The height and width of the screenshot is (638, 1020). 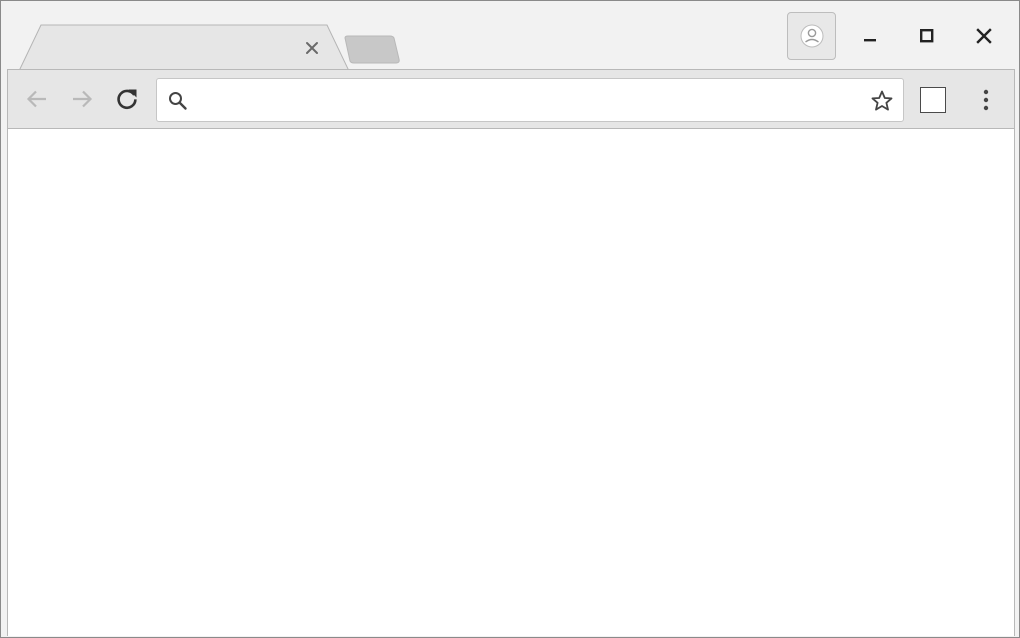 I want to click on kebab-menu-icon, so click(x=986, y=100).